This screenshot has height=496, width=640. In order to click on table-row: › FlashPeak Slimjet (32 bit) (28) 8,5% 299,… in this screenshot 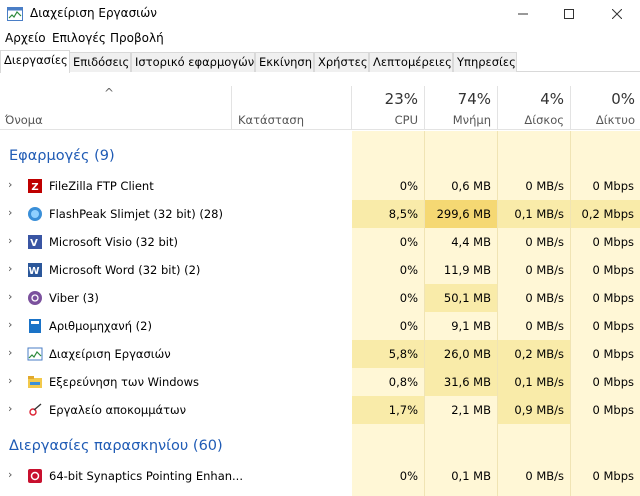, I will do `click(320, 214)`.